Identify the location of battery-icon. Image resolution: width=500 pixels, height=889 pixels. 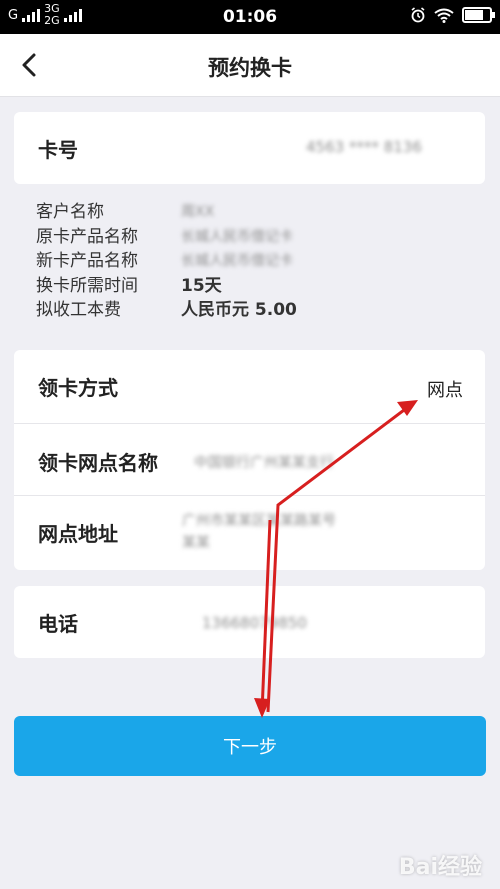
(478, 15).